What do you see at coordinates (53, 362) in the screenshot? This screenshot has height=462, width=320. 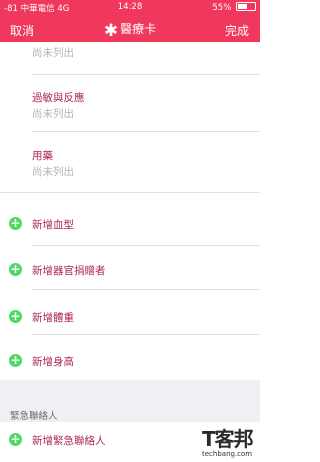 I see `add-label: 新增身高` at bounding box center [53, 362].